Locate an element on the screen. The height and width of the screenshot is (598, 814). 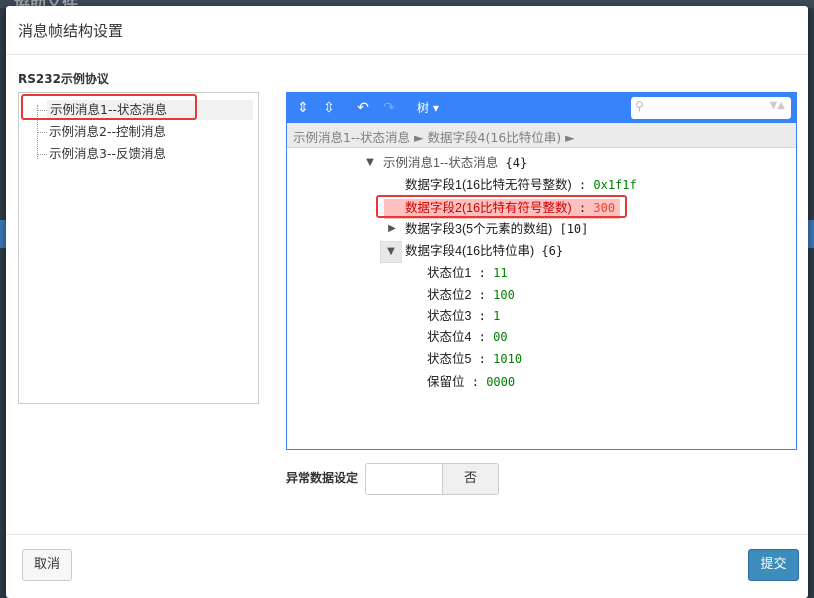
modal-header: 消息帧结构设置 is located at coordinates (407, 30).